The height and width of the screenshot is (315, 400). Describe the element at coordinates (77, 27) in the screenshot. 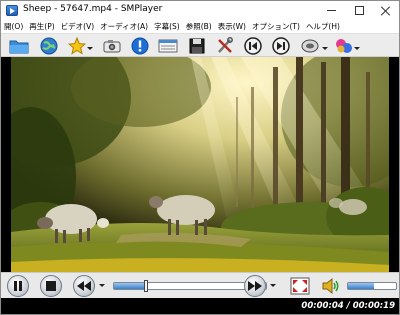

I see `menu-video: ビデオ(V)` at that location.